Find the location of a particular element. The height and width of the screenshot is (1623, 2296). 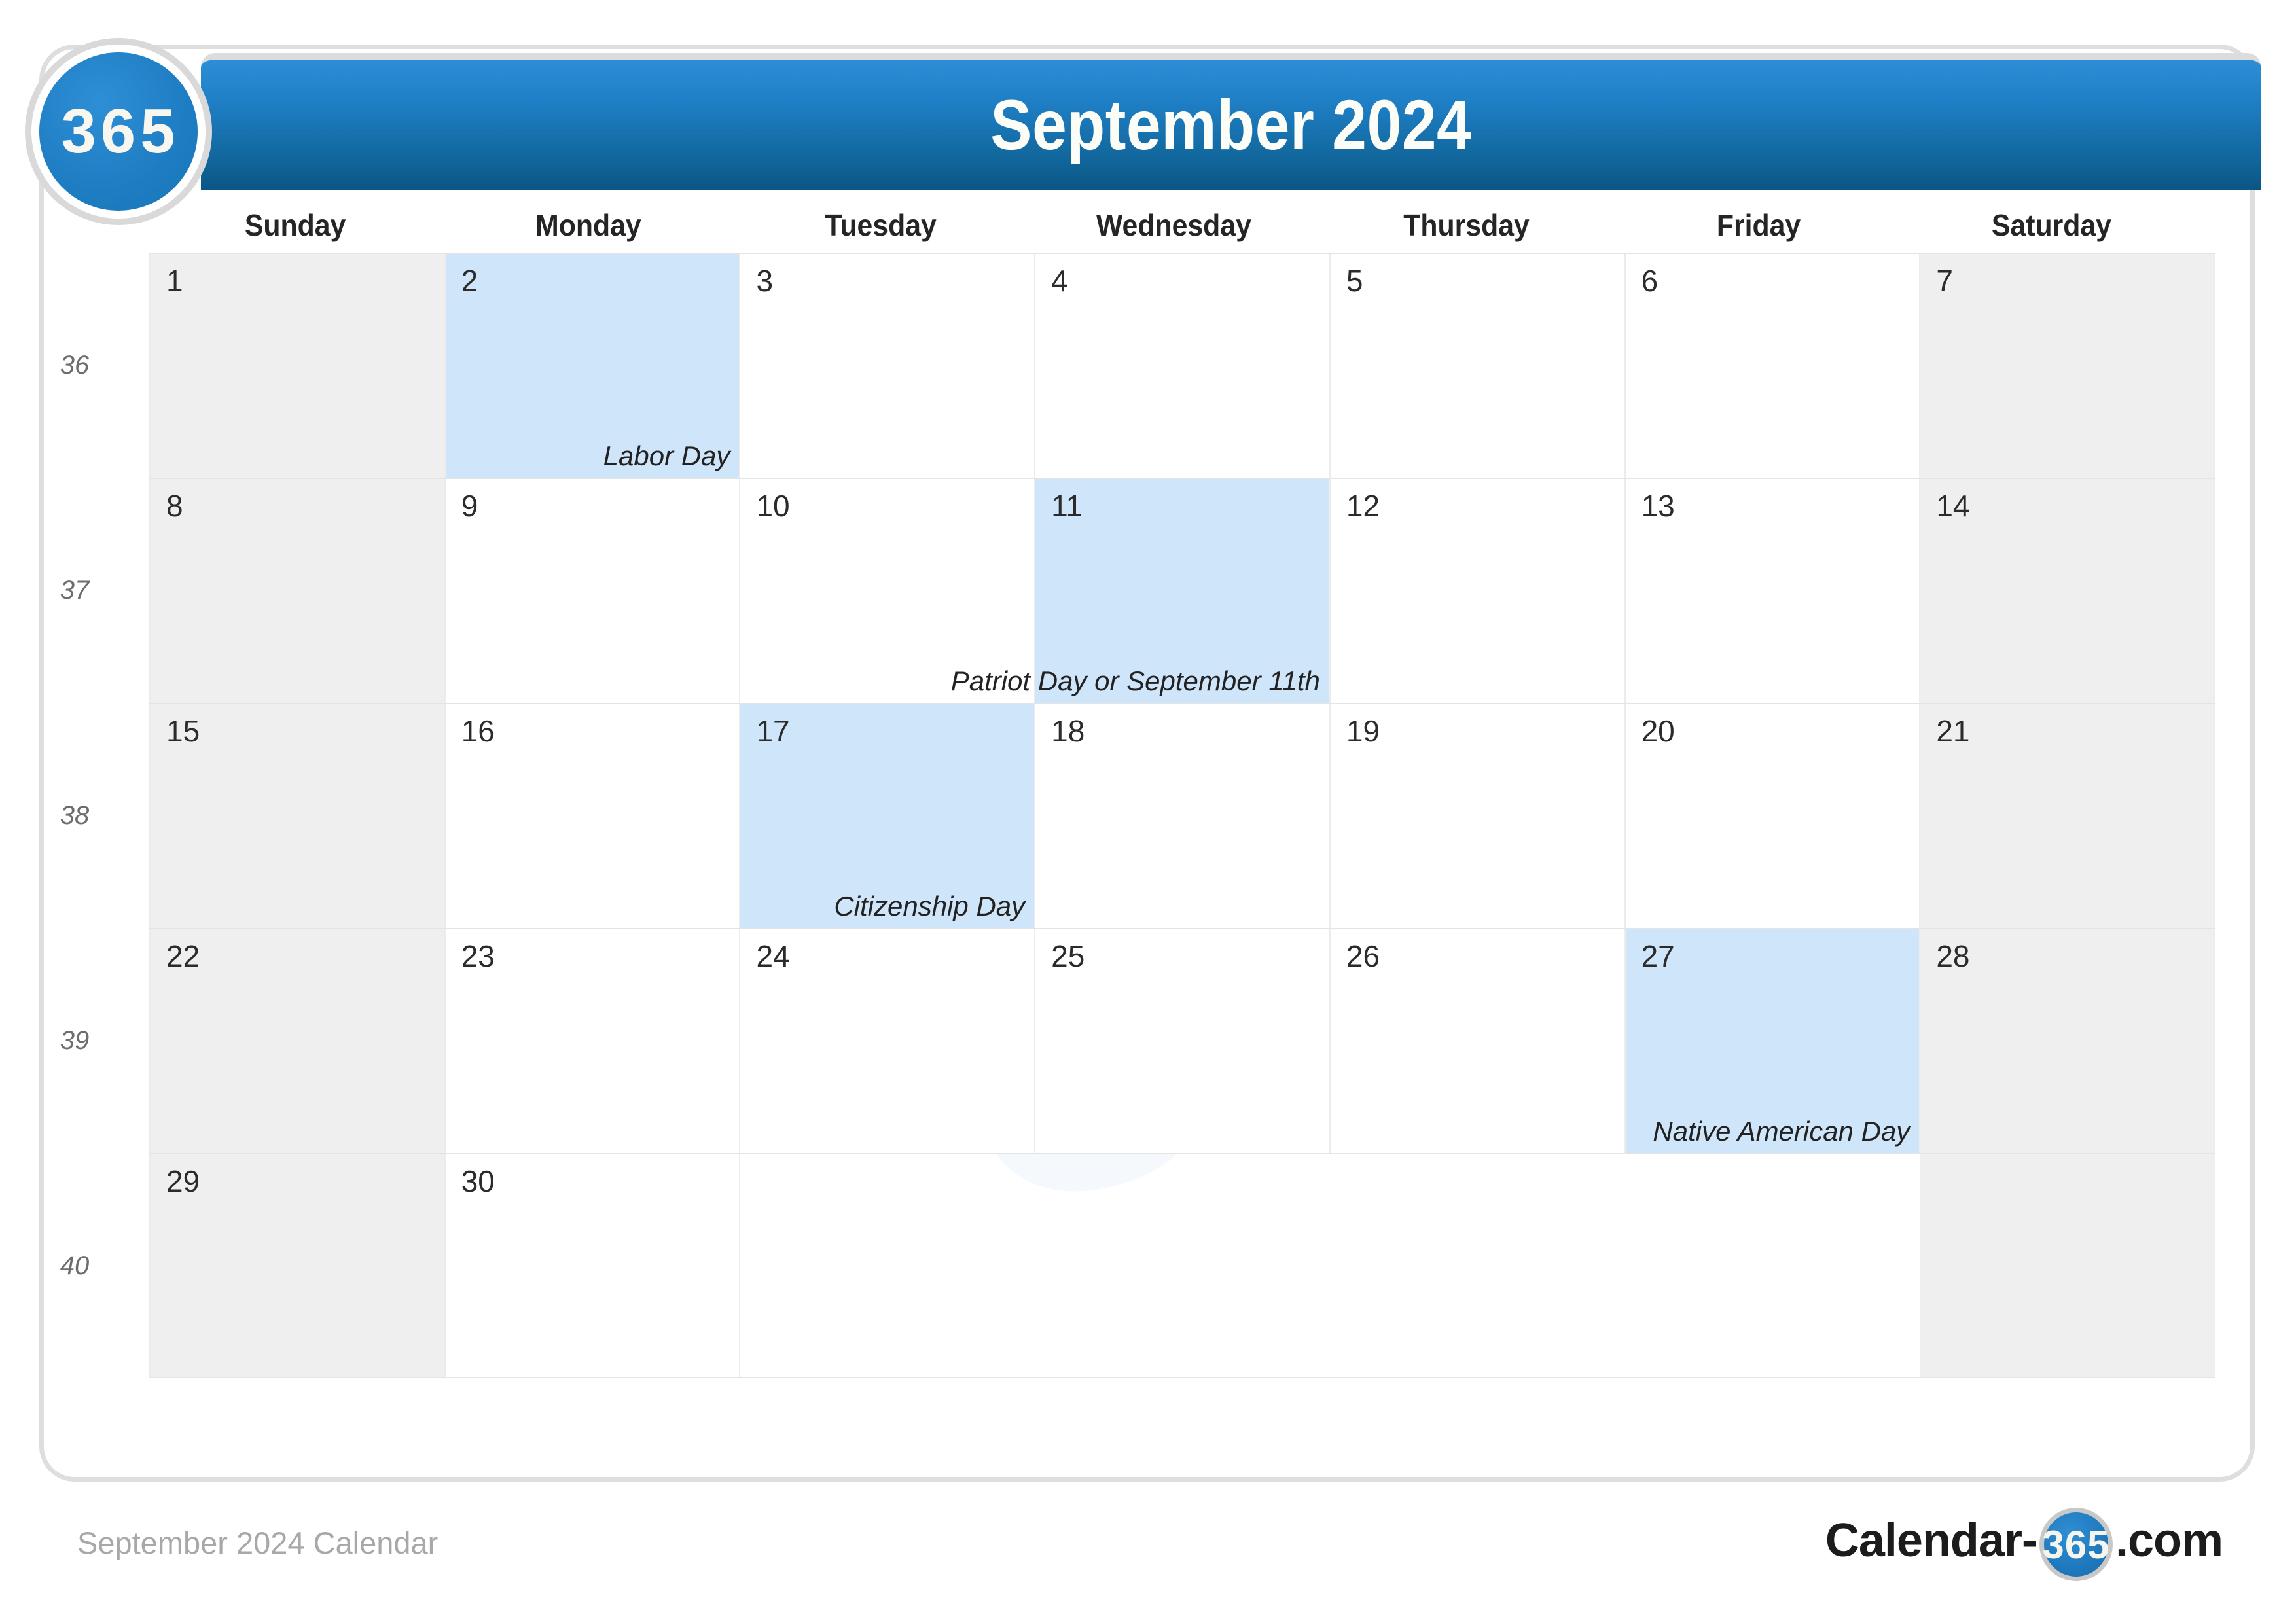

day-number: 3 is located at coordinates (765, 281).